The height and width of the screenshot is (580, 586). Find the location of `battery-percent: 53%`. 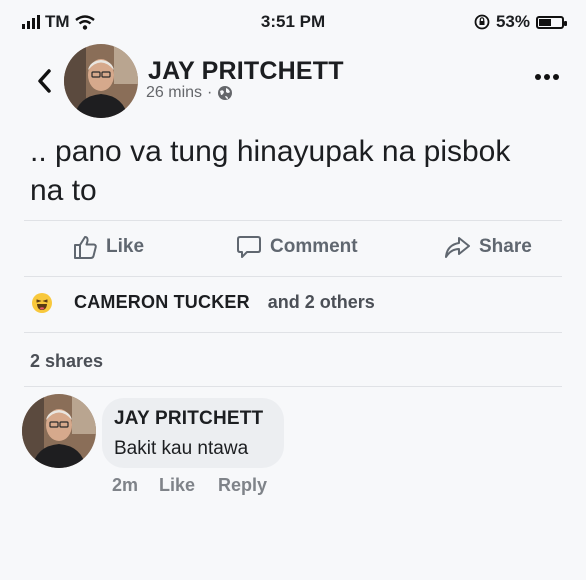

battery-percent: 53% is located at coordinates (512, 21).